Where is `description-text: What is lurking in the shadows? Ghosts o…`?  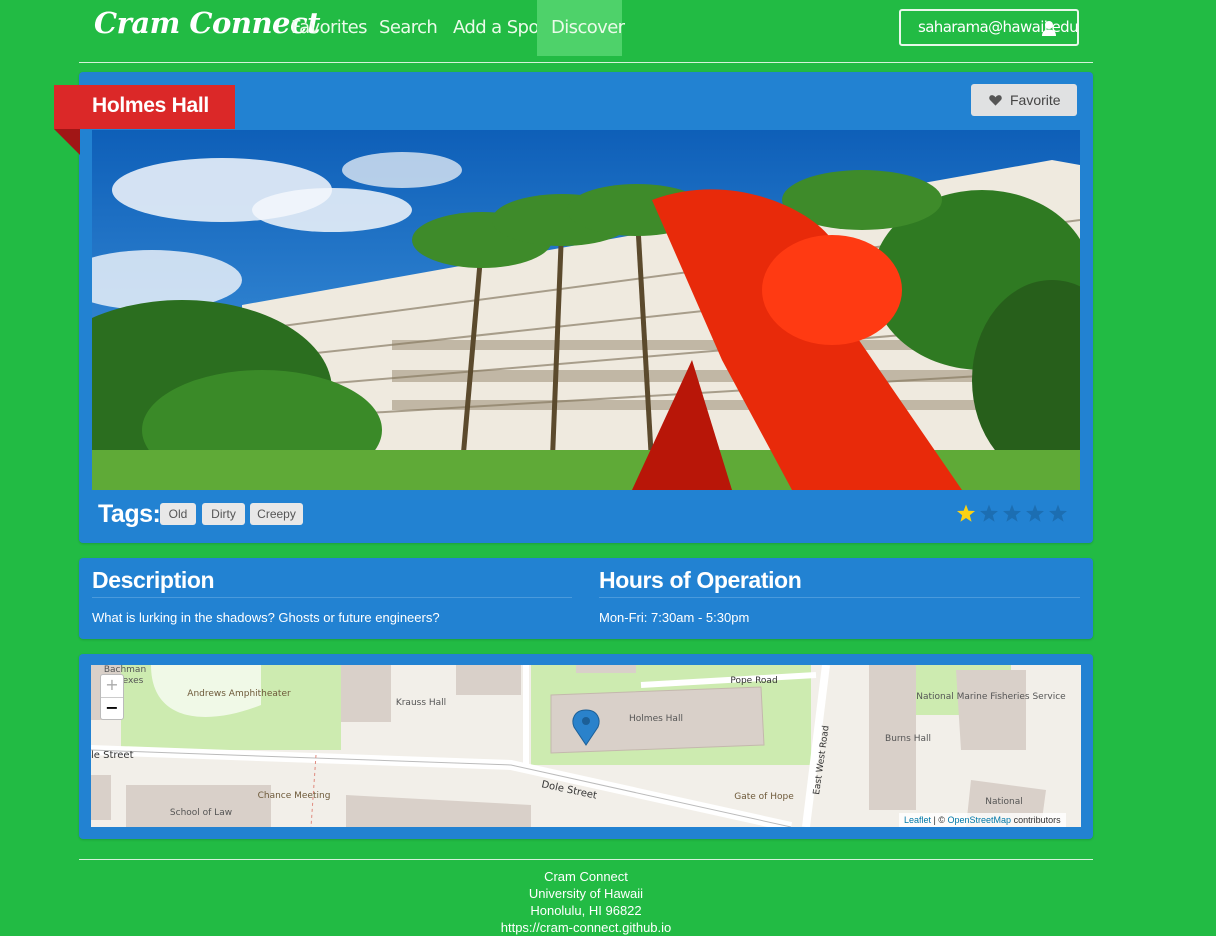
description-text: What is lurking in the shadows? Ghosts o… is located at coordinates (266, 617).